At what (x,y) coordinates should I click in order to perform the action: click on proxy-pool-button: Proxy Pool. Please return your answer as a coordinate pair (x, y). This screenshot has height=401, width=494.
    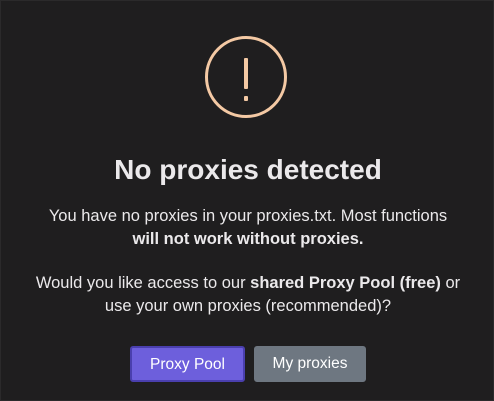
    Looking at the image, I should click on (187, 364).